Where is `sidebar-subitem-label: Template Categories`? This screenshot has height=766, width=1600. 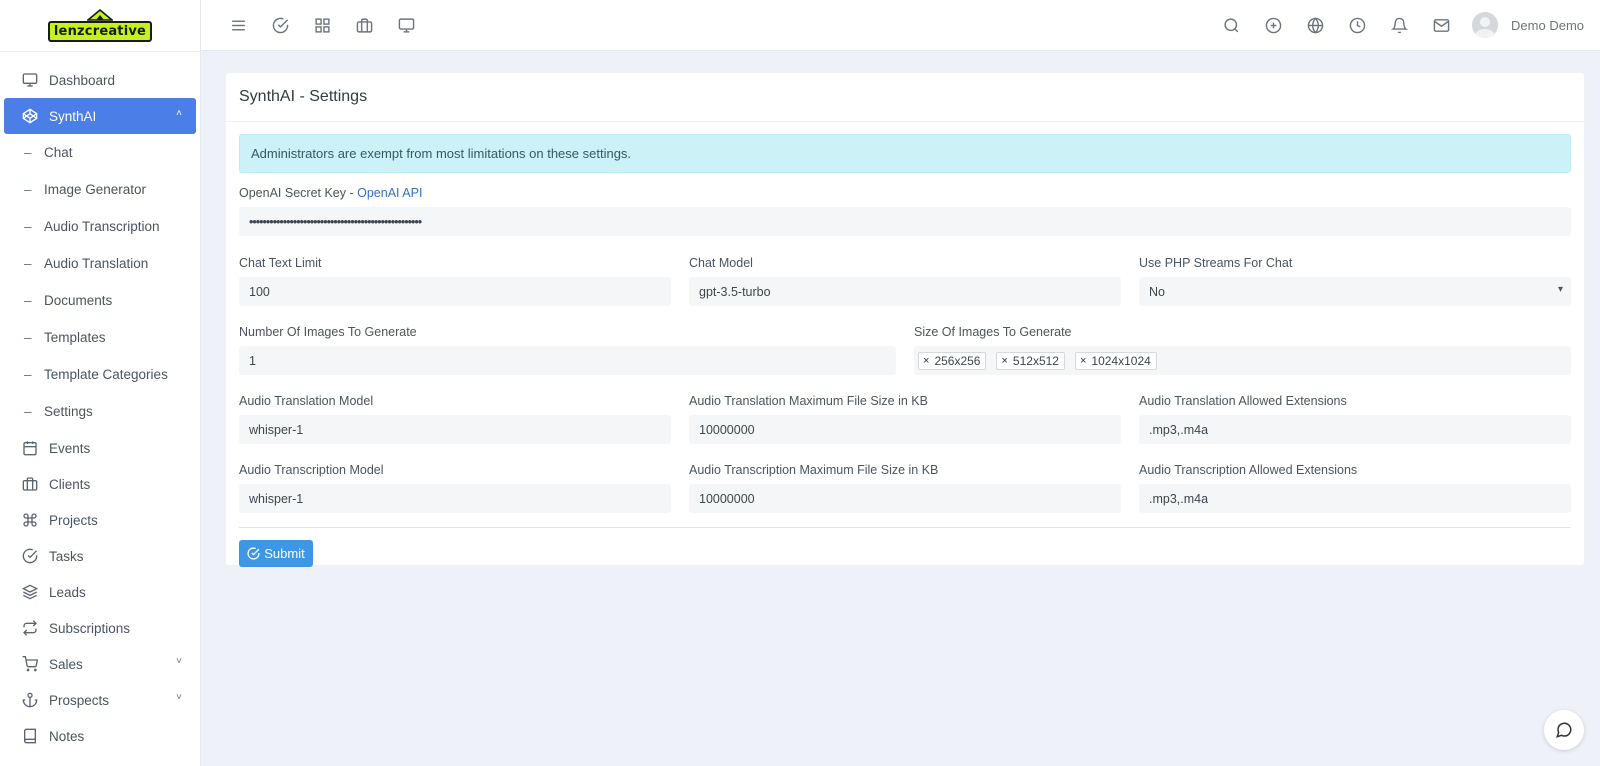 sidebar-subitem-label: Template Categories is located at coordinates (106, 374).